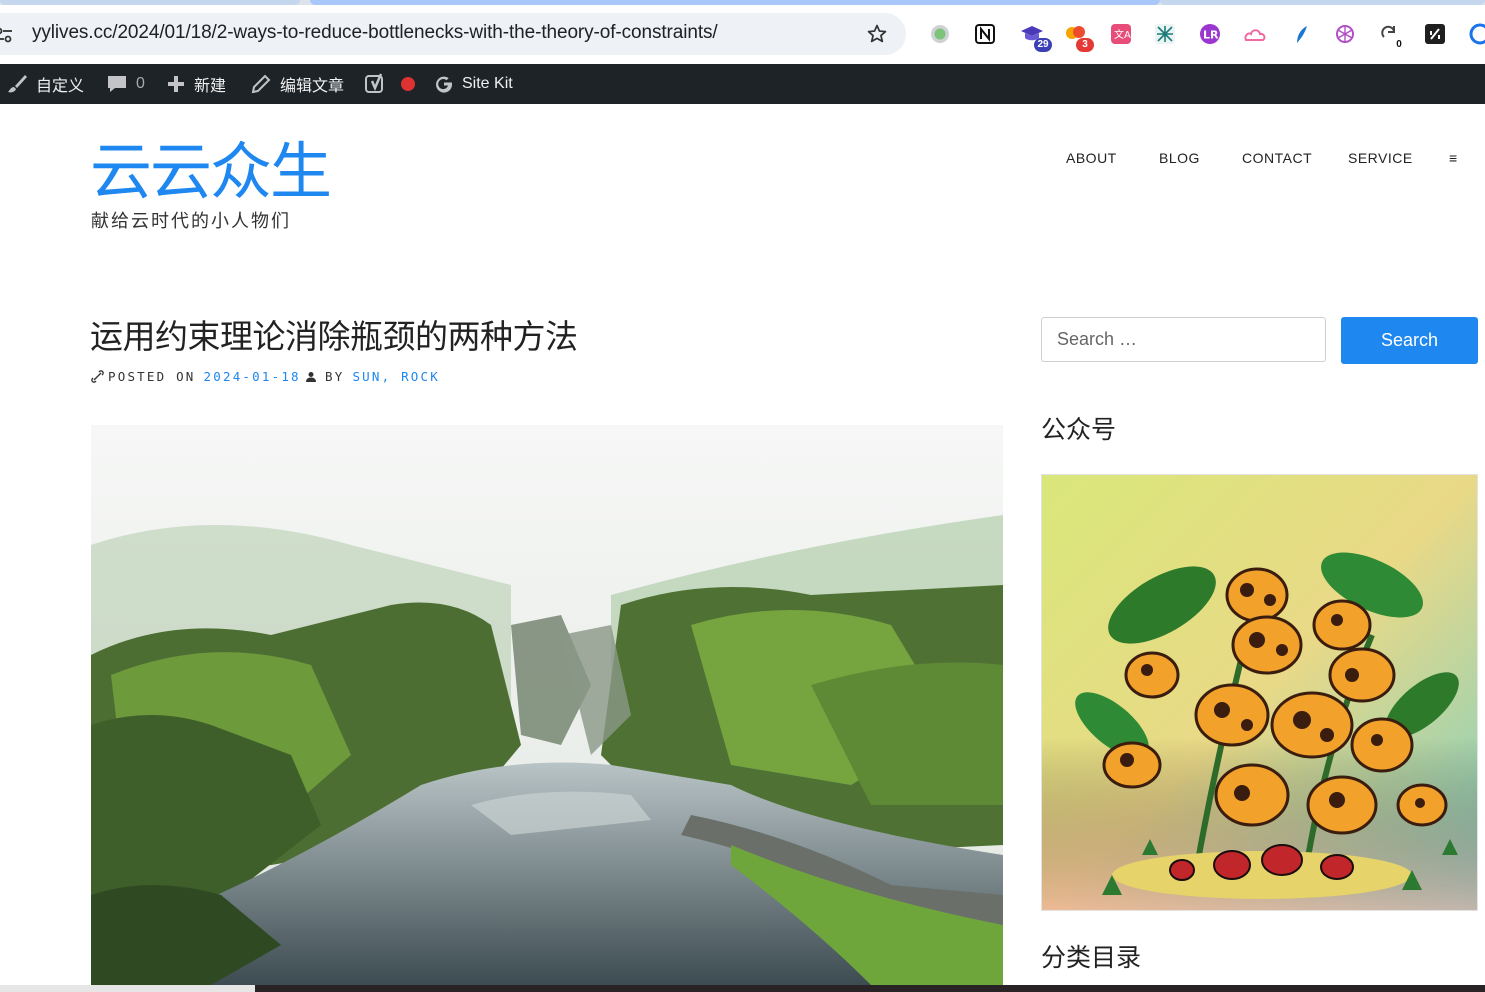 This screenshot has height=992, width=1485. I want to click on site-info-icon, so click(8, 35).